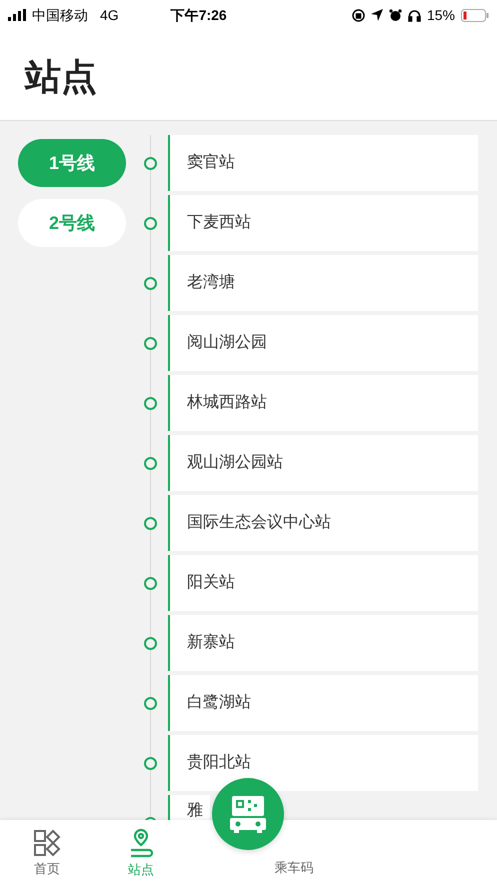 This screenshot has height=883, width=497. Describe the element at coordinates (227, 342) in the screenshot. I see `station-name: 阅山湖公园` at that location.